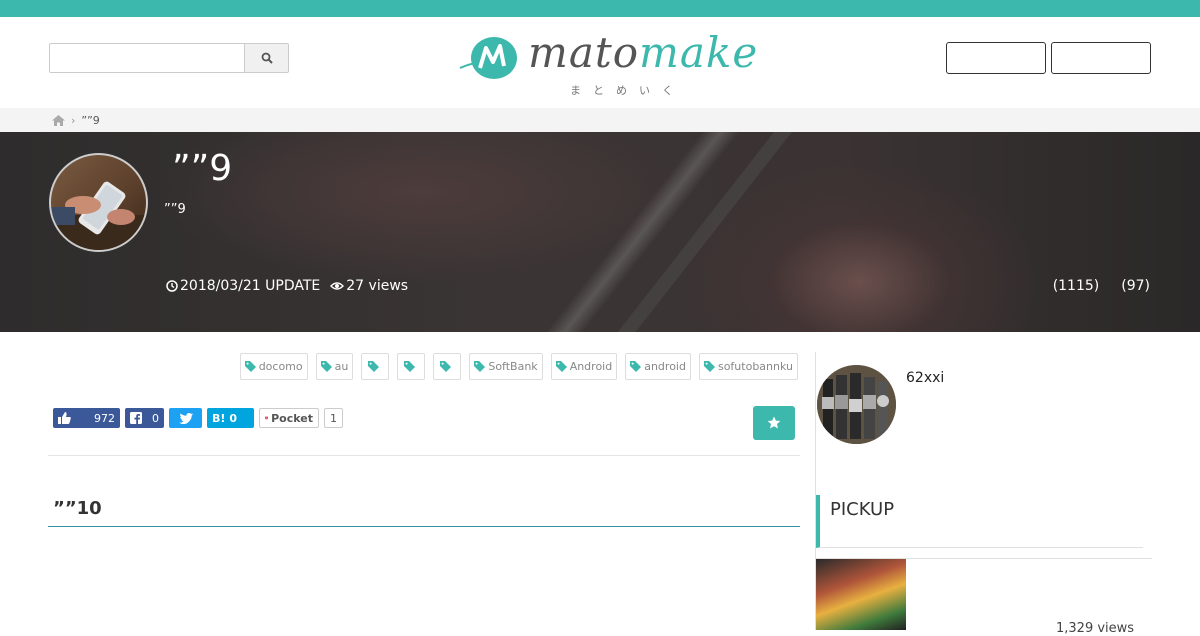 The width and height of the screenshot is (1200, 636). Describe the element at coordinates (333, 418) in the screenshot. I see `pocket-count: 1` at that location.